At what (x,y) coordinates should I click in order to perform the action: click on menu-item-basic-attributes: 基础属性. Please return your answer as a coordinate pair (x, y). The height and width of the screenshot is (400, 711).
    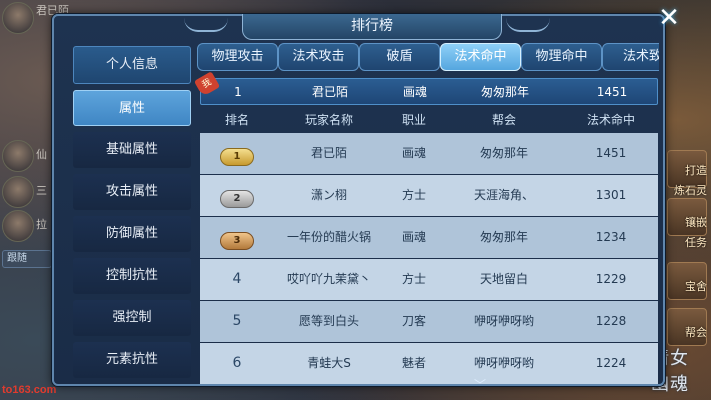
    Looking at the image, I should click on (132, 150).